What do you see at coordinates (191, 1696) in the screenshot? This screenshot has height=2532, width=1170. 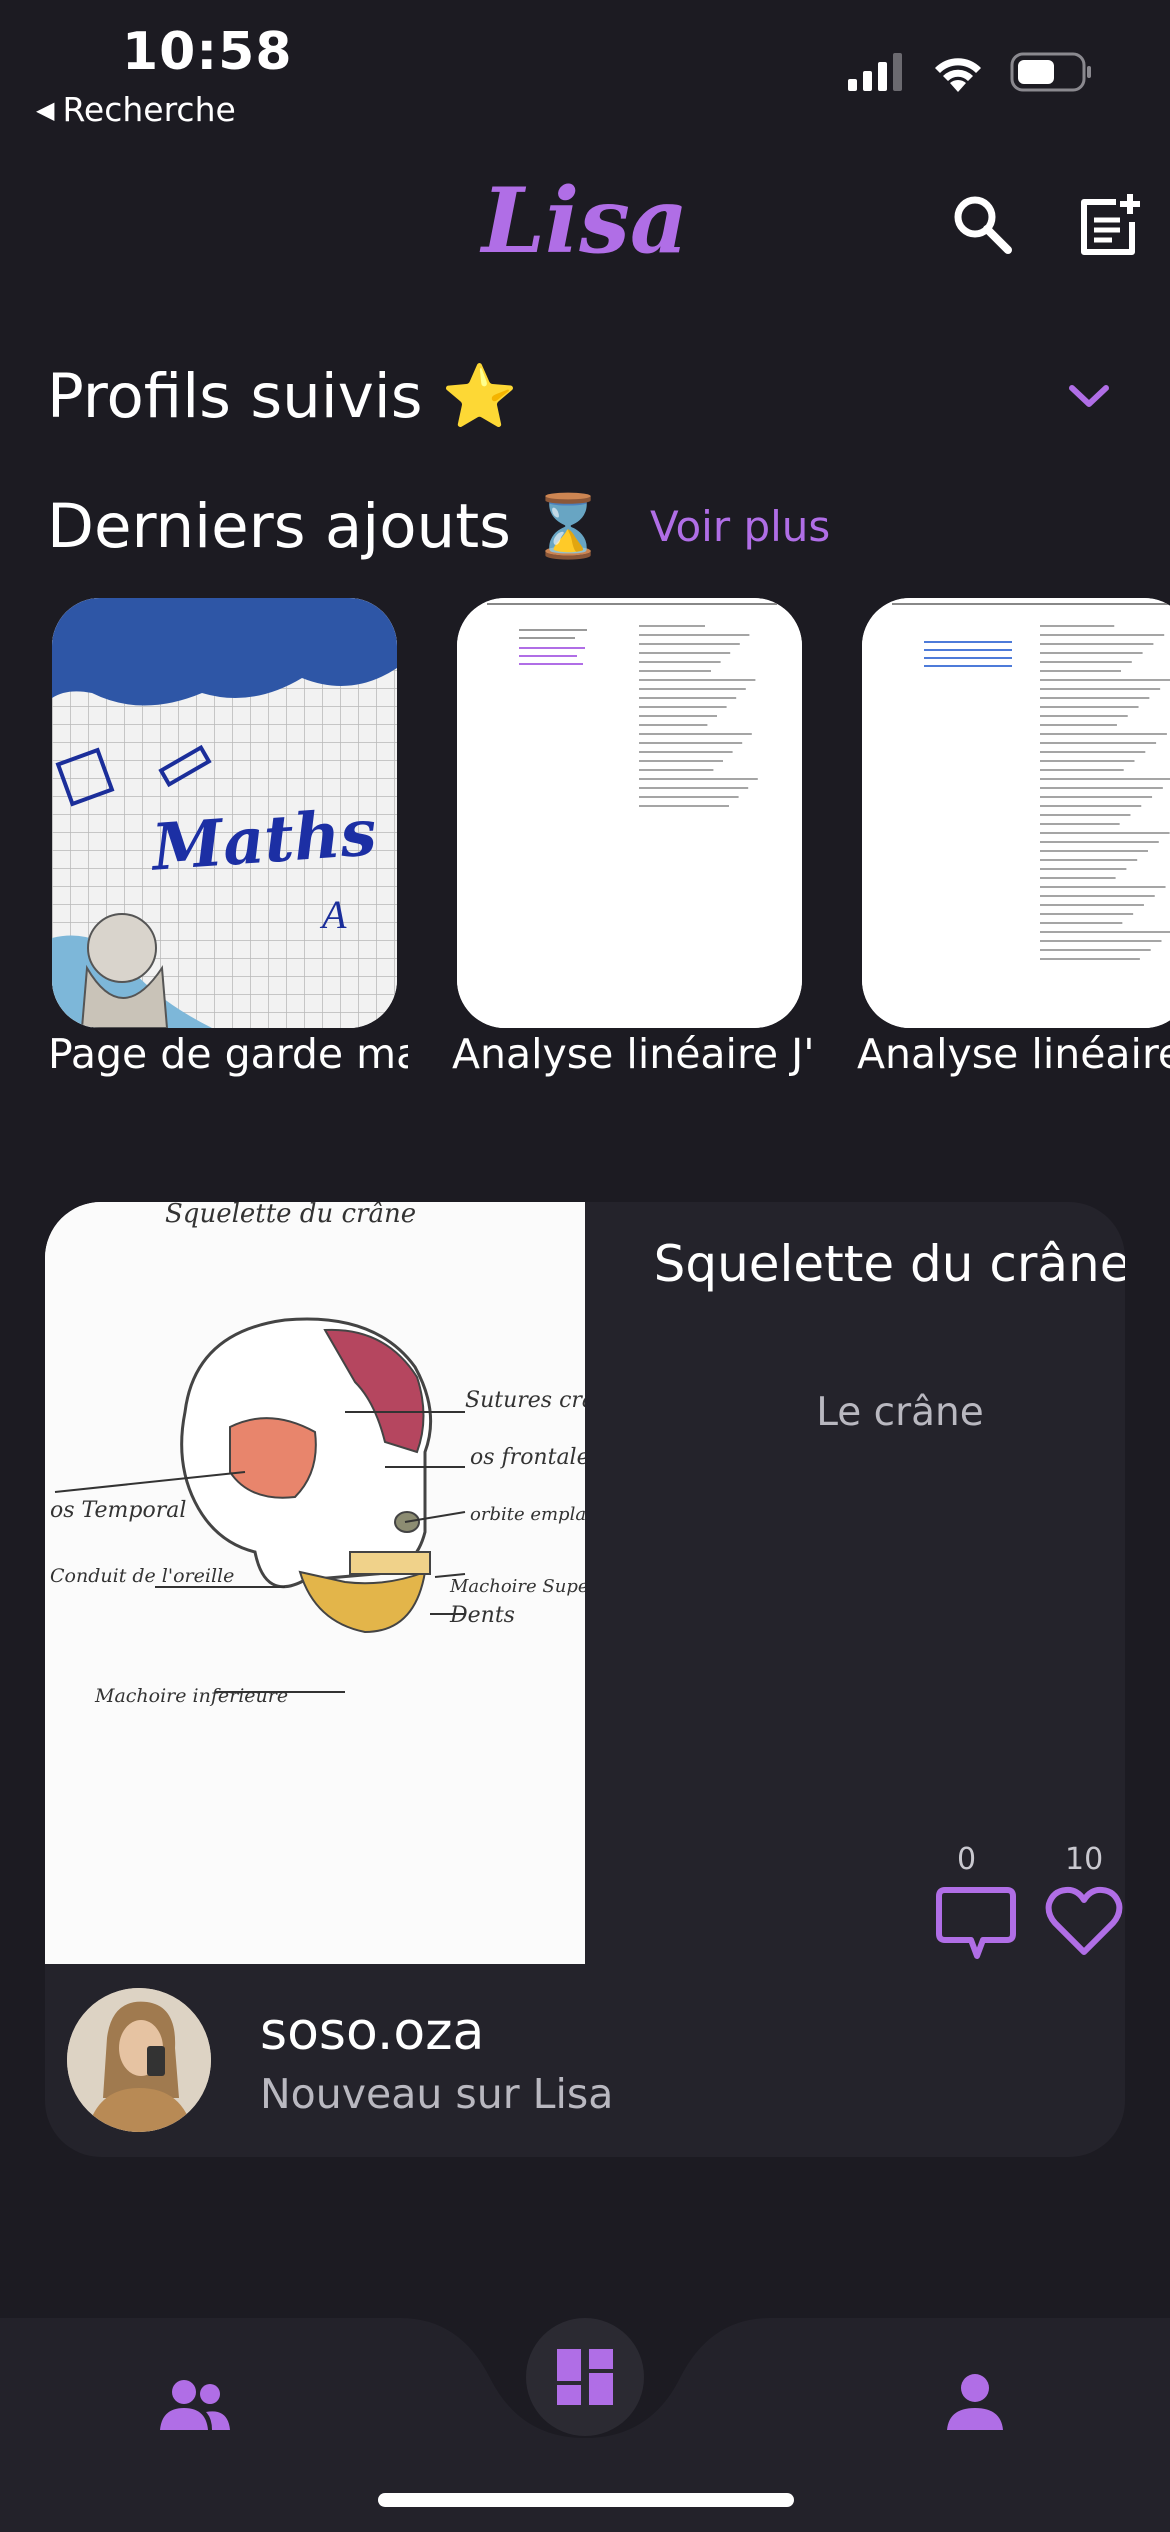 I see `image-label: Machoire inferieure` at bounding box center [191, 1696].